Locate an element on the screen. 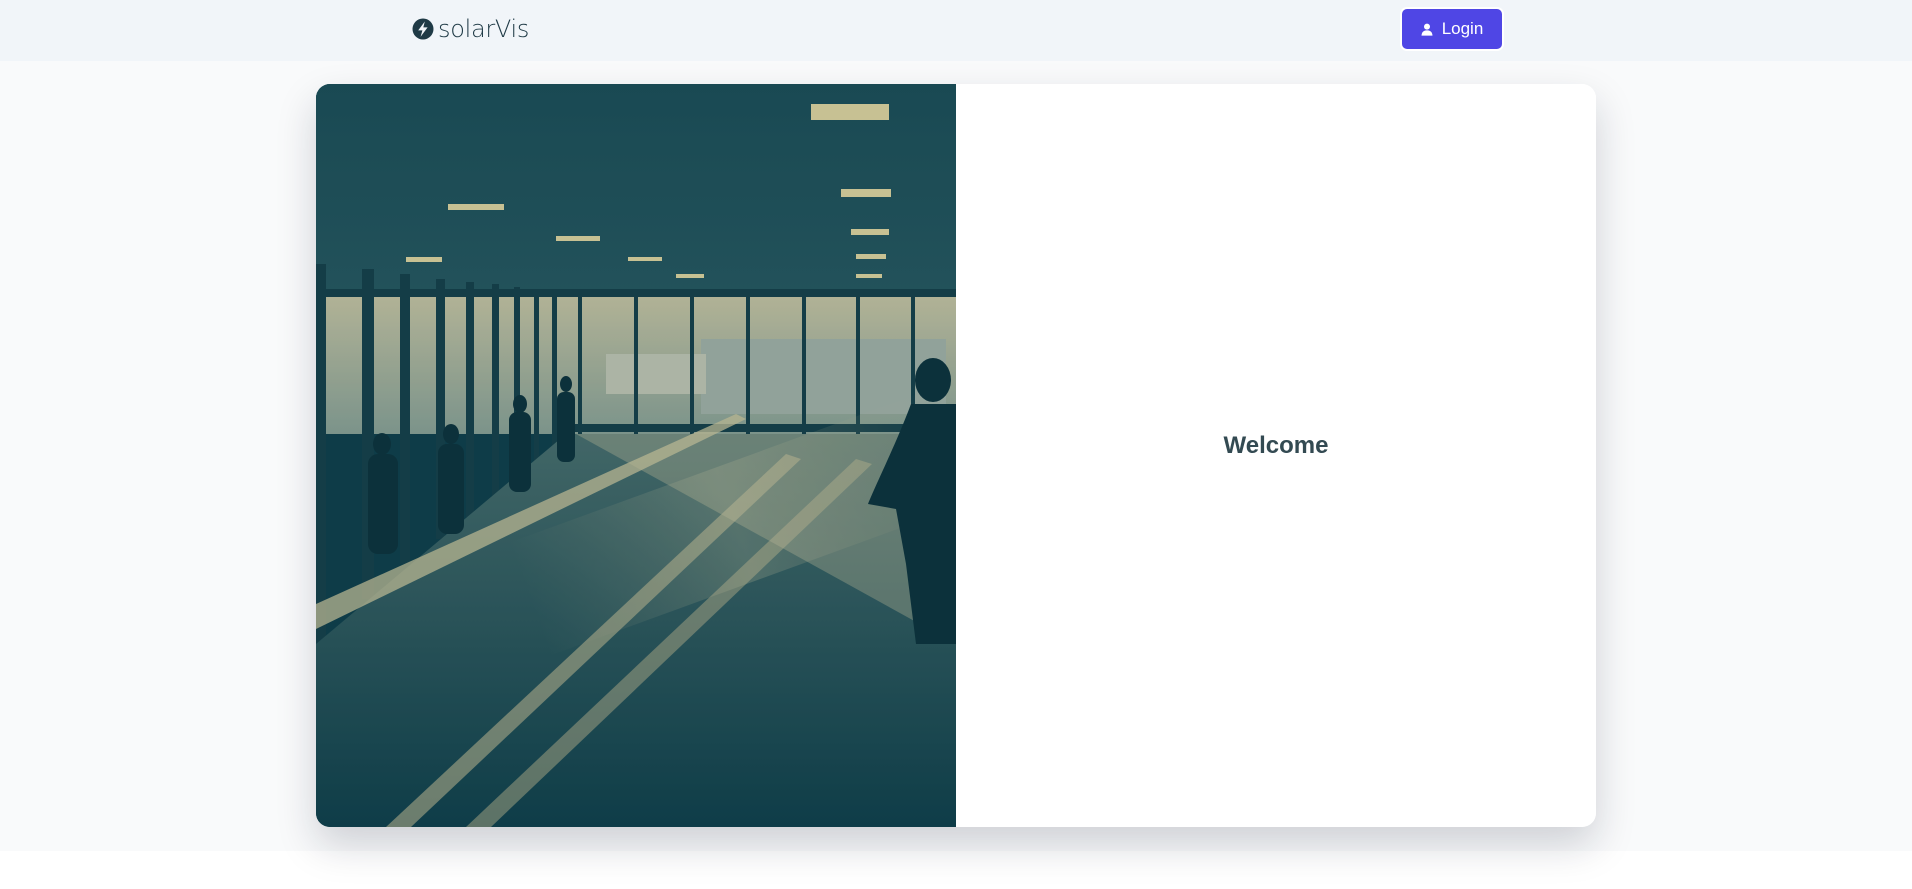  lightning-bolt-icon is located at coordinates (423, 29).